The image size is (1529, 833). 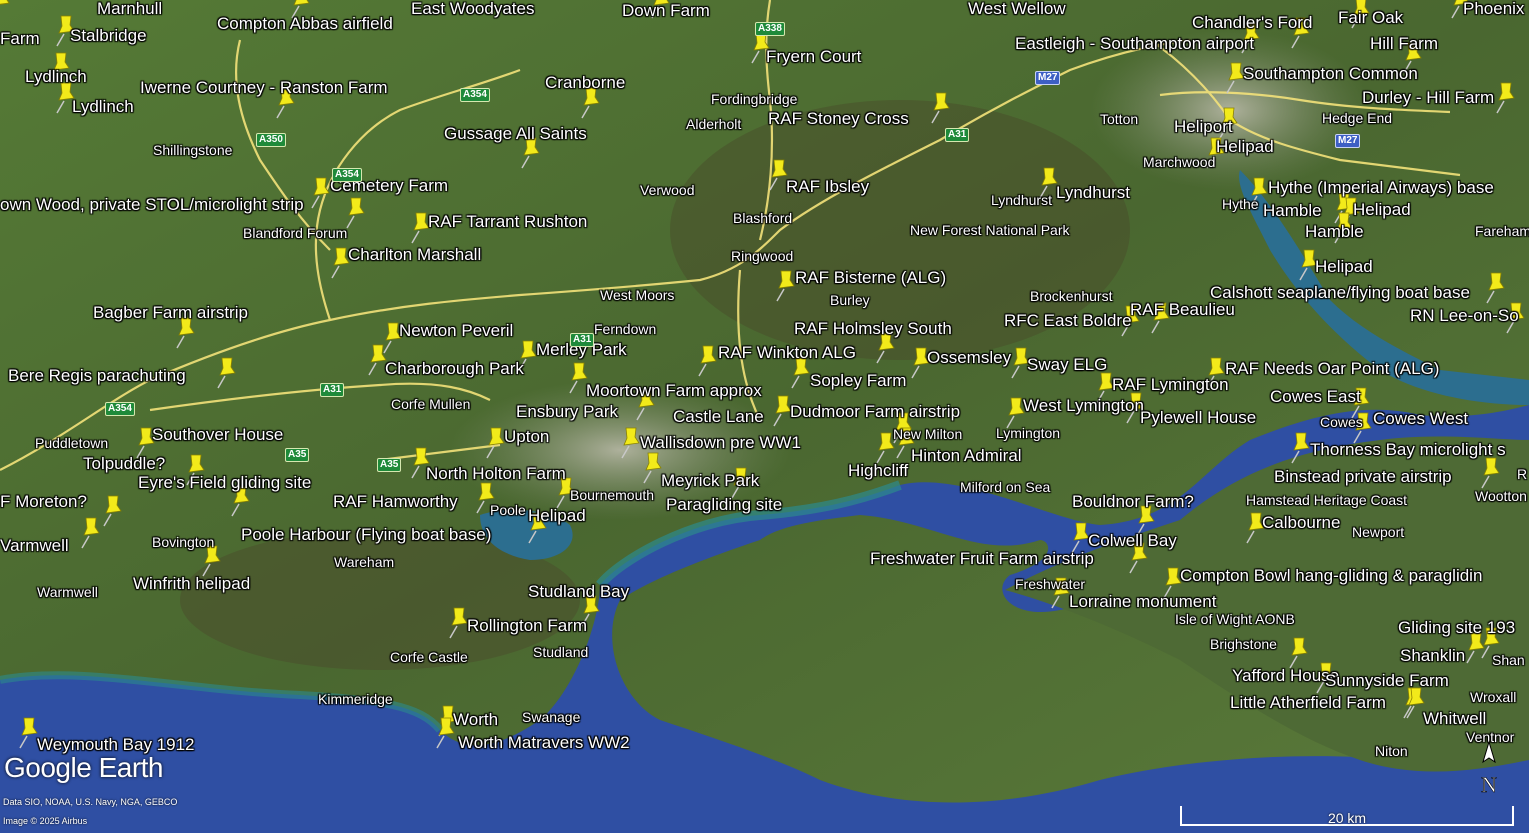 I want to click on placemark-label: RAF Tarrant Rushton, so click(x=507, y=221).